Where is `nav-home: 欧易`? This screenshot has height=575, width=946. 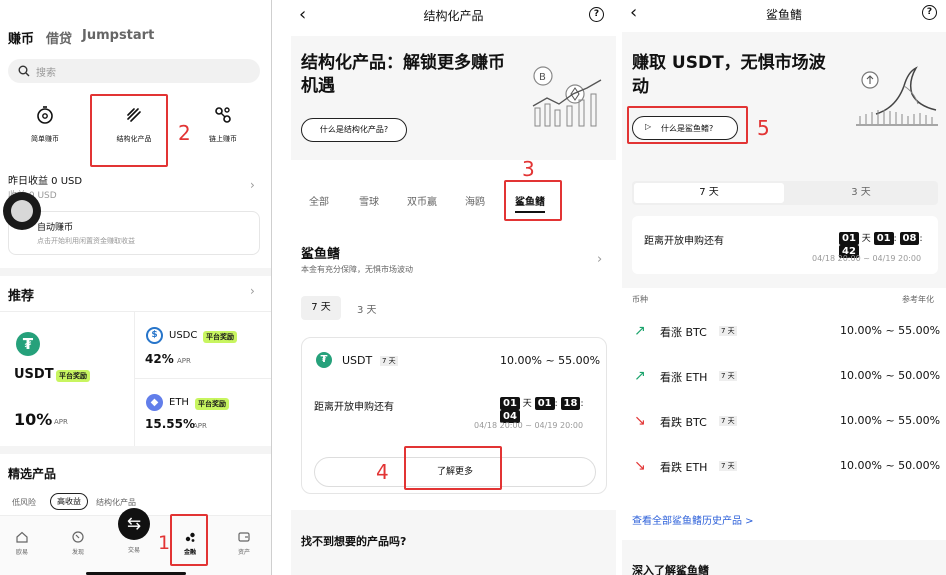 nav-home: 欧易 is located at coordinates (22, 542).